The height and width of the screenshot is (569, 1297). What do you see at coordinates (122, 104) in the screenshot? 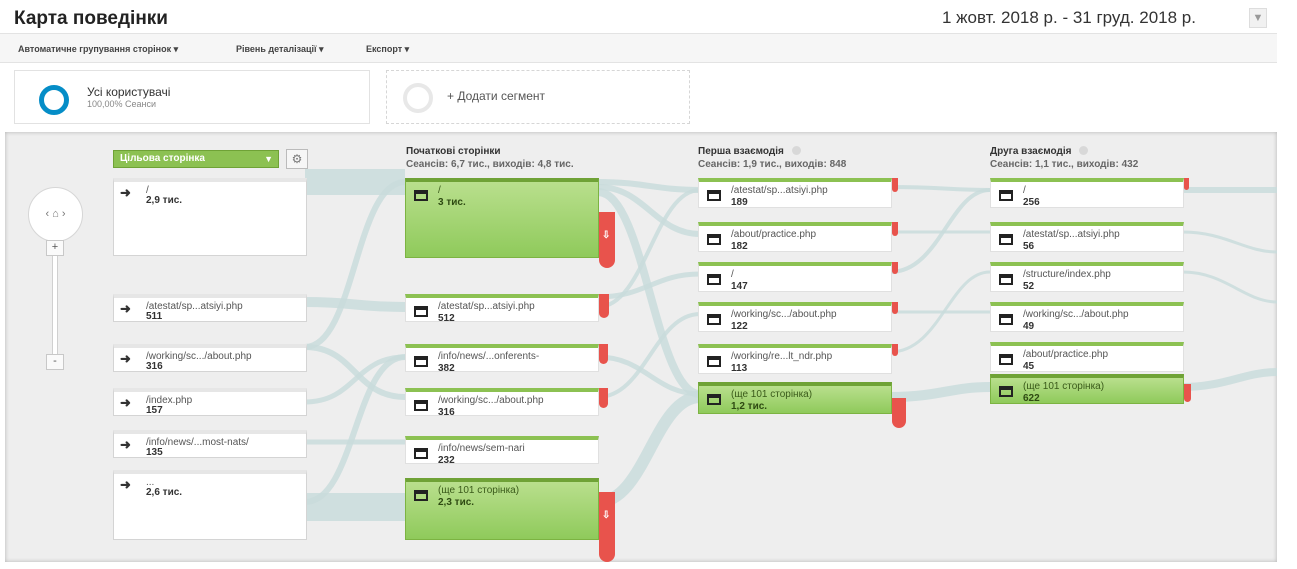
I see `segment-subtitle: 100,00% Сеанси` at bounding box center [122, 104].